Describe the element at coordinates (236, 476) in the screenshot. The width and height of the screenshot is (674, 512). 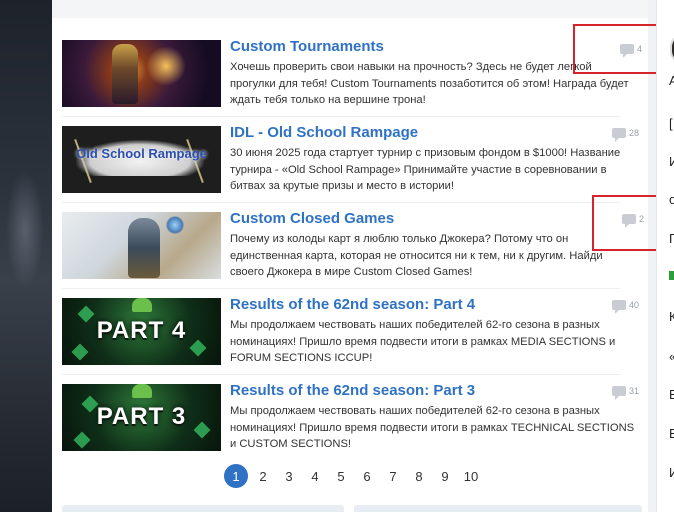
I see `page-button-current: 1` at that location.